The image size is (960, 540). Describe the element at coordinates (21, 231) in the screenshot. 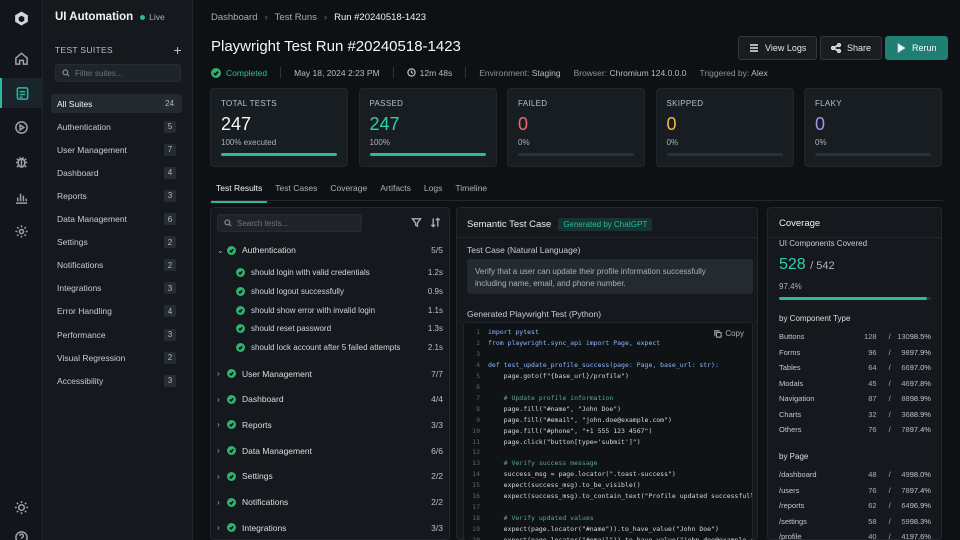

I see `settings-icon` at that location.